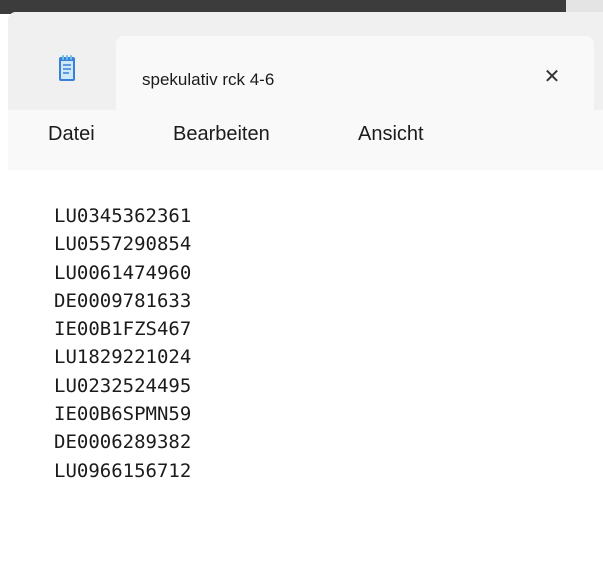 Image resolution: width=603 pixels, height=570 pixels. Describe the element at coordinates (71, 134) in the screenshot. I see `menu-datei: Datei` at that location.